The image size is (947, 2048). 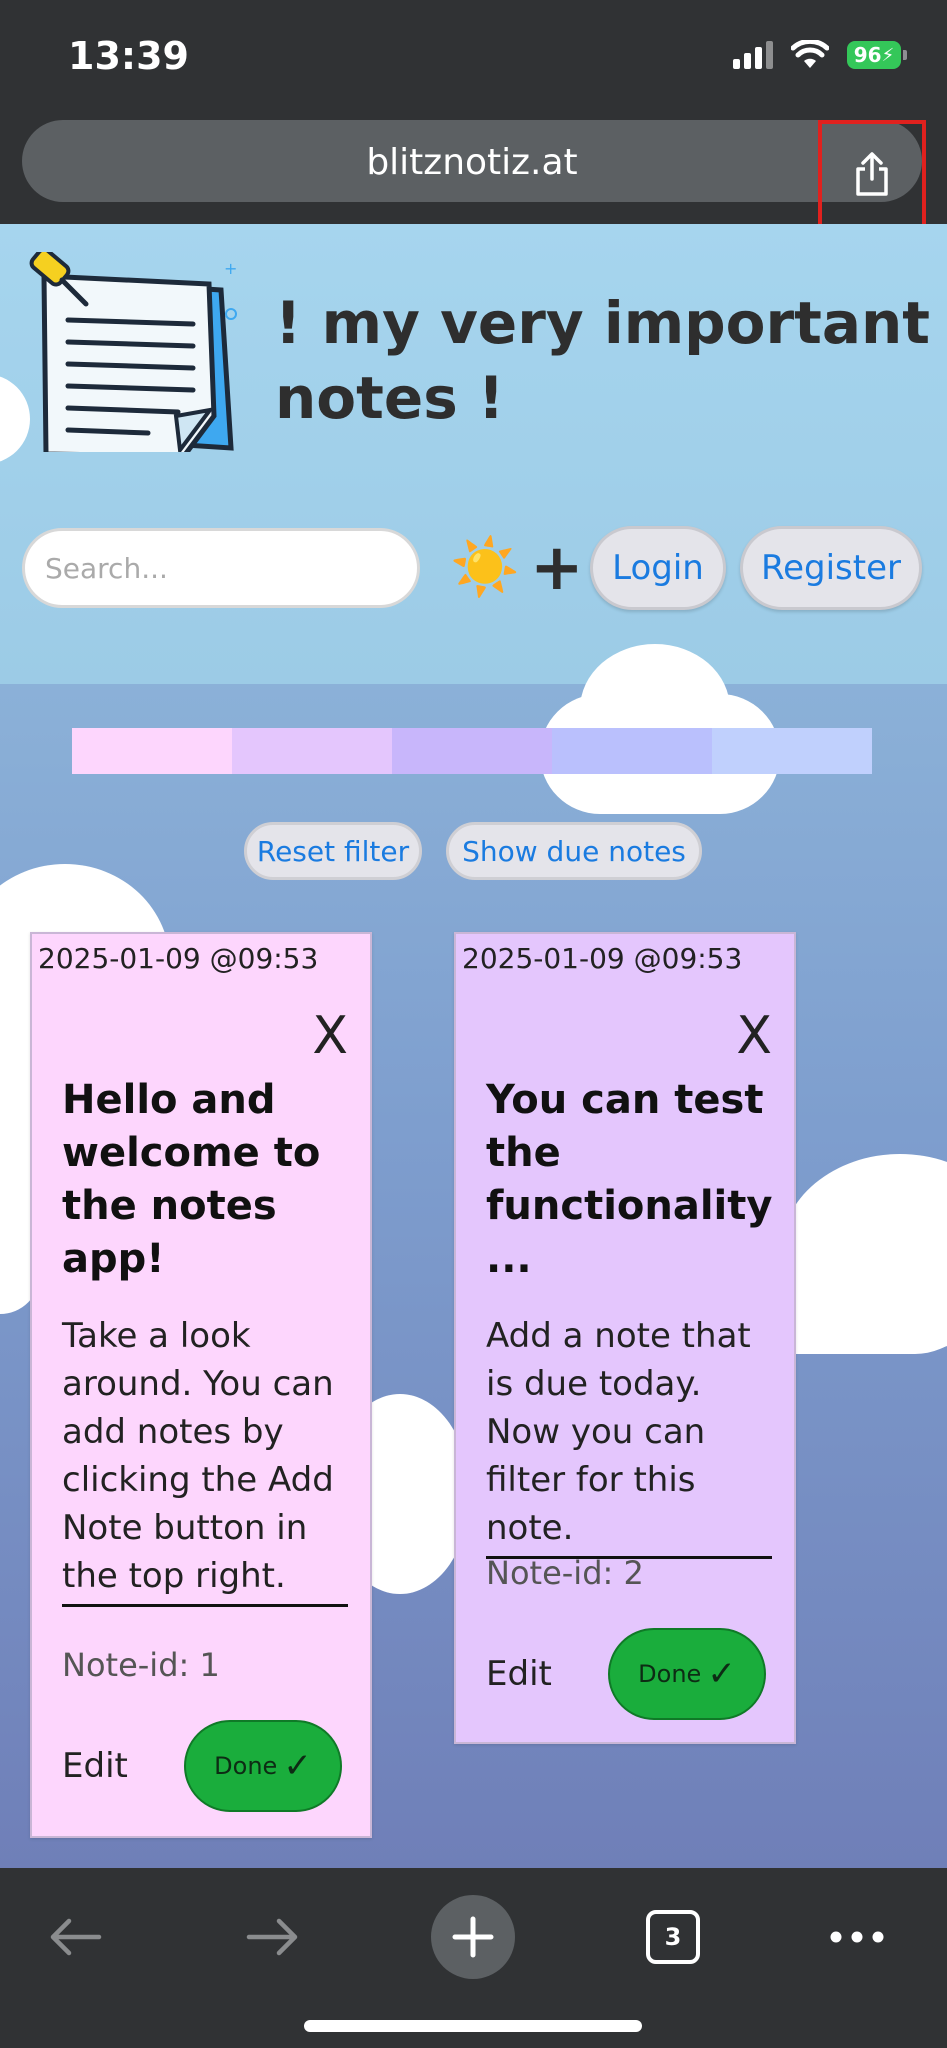 What do you see at coordinates (473, 55) in the screenshot?
I see `status-bar: 13:39 96 ⚡` at bounding box center [473, 55].